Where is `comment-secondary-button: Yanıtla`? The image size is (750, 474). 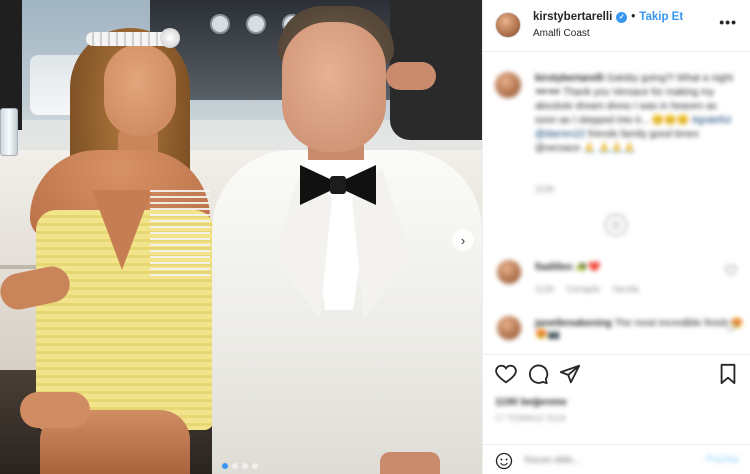 comment-secondary-button: Yanıtla is located at coordinates (624, 289).